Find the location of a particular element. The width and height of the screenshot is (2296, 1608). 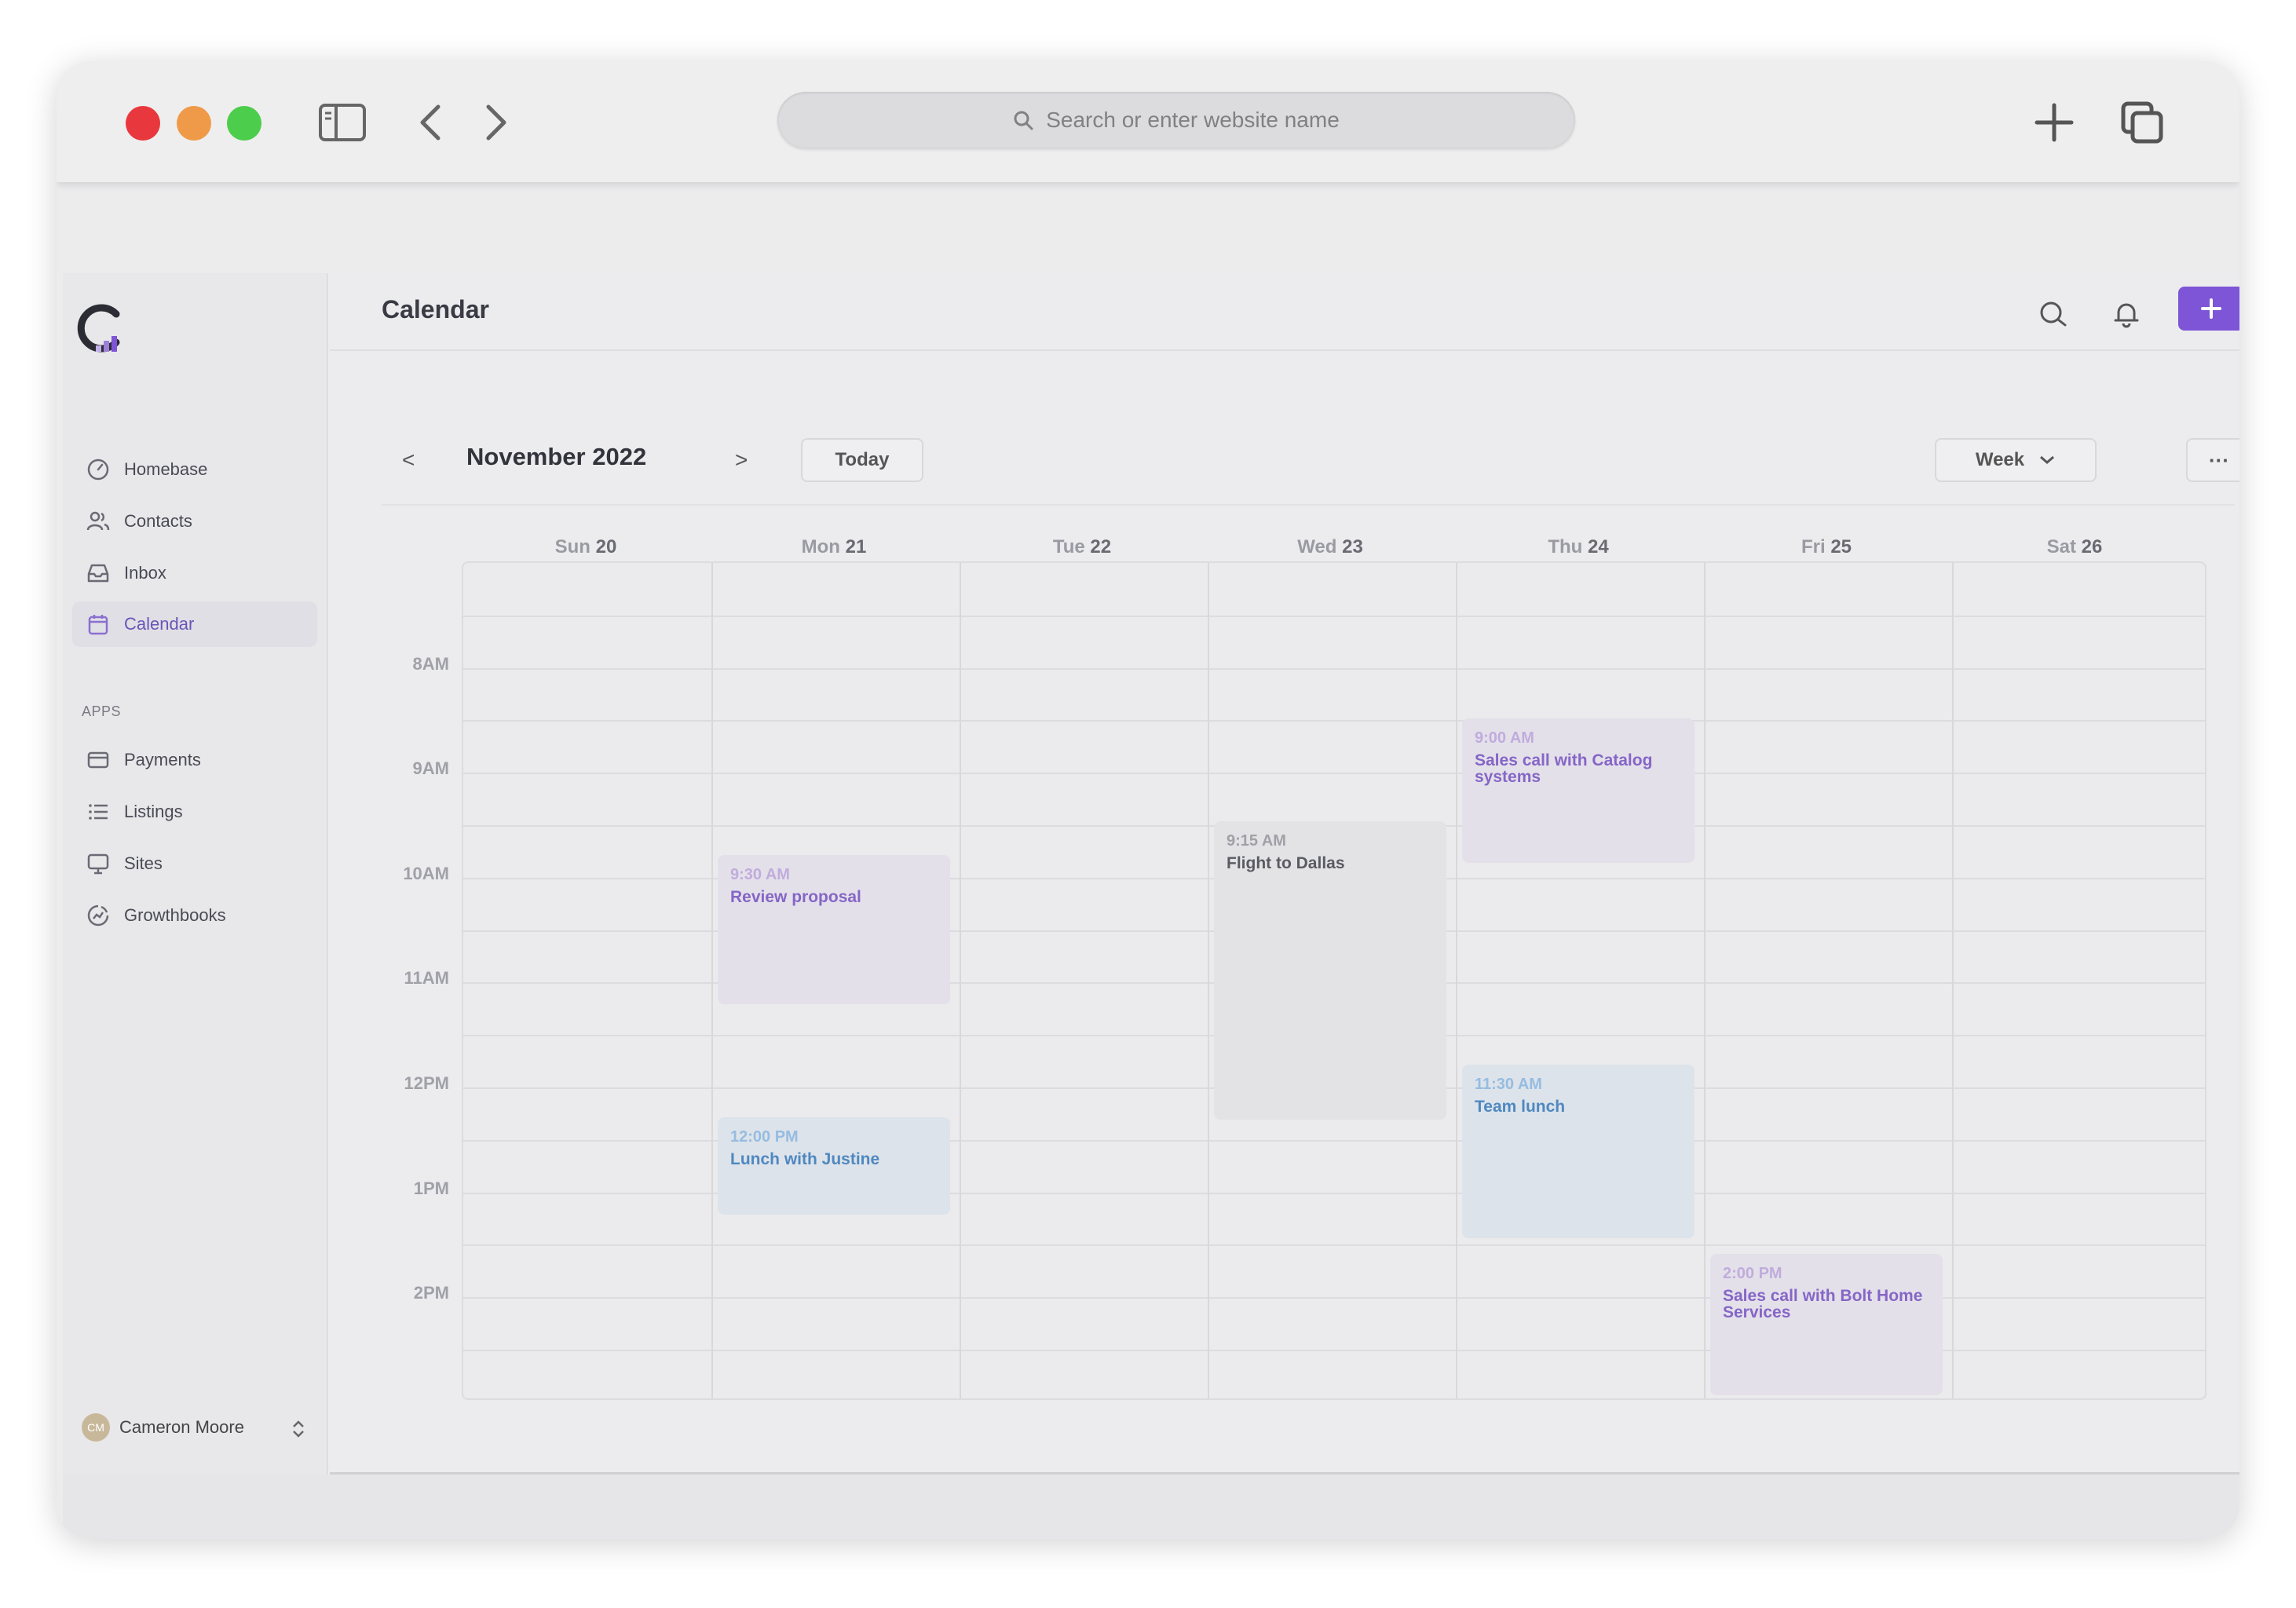

sidebar-item-payments: Payments is located at coordinates (194, 760).